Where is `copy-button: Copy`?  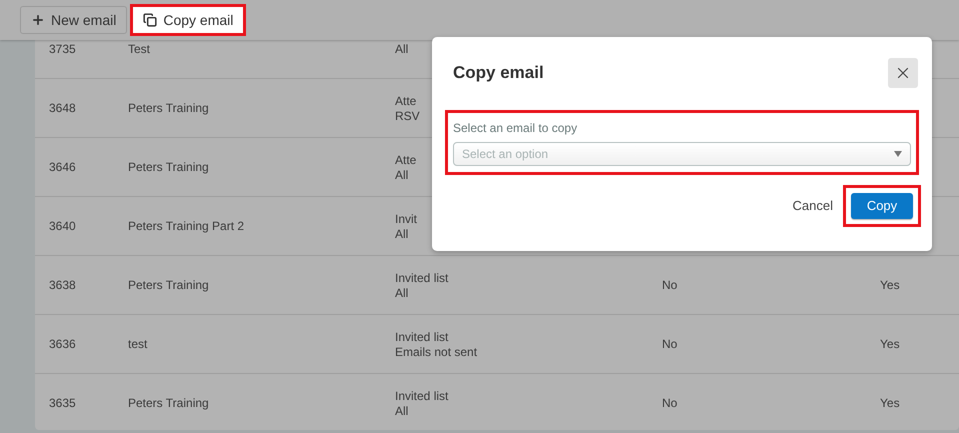 copy-button: Copy is located at coordinates (882, 206).